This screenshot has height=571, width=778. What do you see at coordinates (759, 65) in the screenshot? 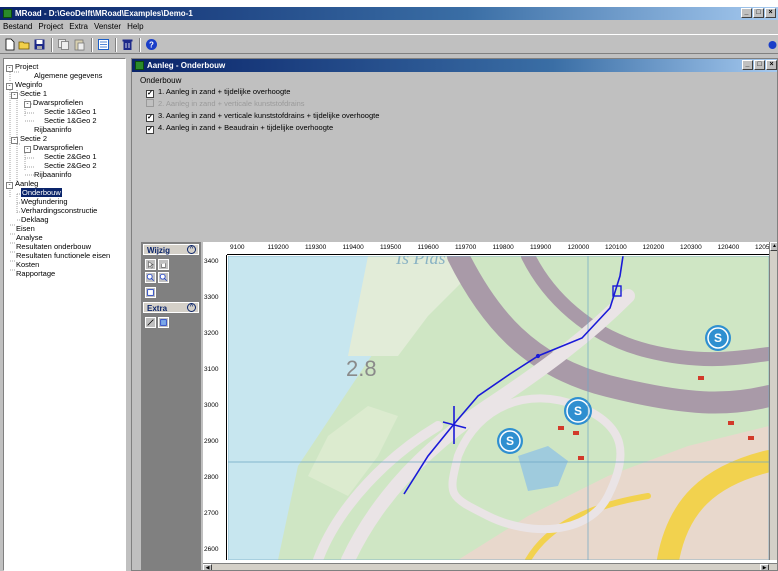
I see `child-maximize-button: □` at bounding box center [759, 65].